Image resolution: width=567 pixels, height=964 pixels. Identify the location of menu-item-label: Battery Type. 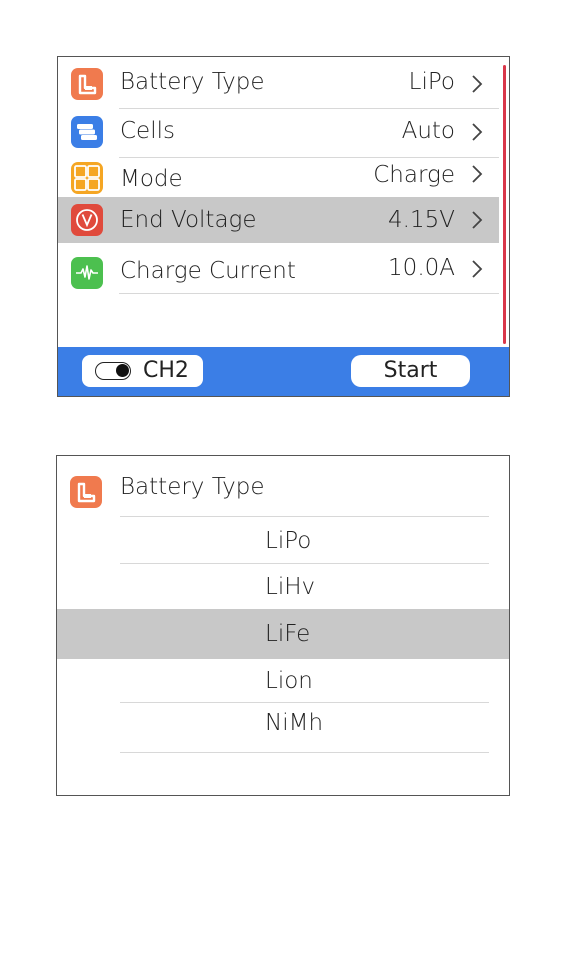
(192, 82).